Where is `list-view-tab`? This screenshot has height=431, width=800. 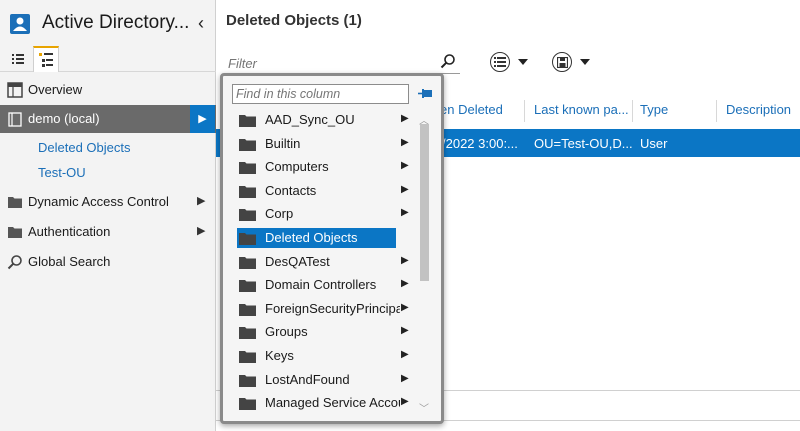 list-view-tab is located at coordinates (18, 59).